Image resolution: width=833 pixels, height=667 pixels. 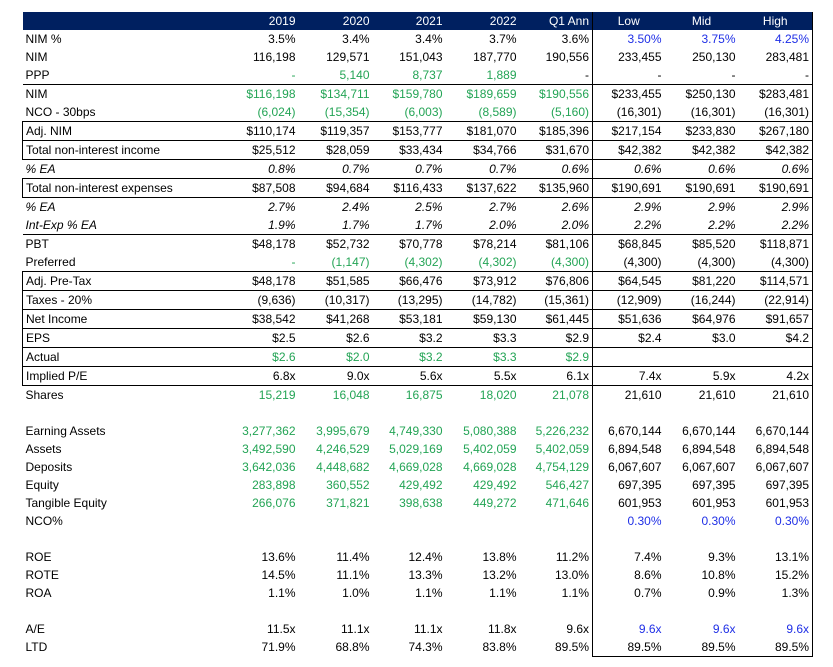 What do you see at coordinates (775, 57) in the screenshot?
I see `cell: 283,481` at bounding box center [775, 57].